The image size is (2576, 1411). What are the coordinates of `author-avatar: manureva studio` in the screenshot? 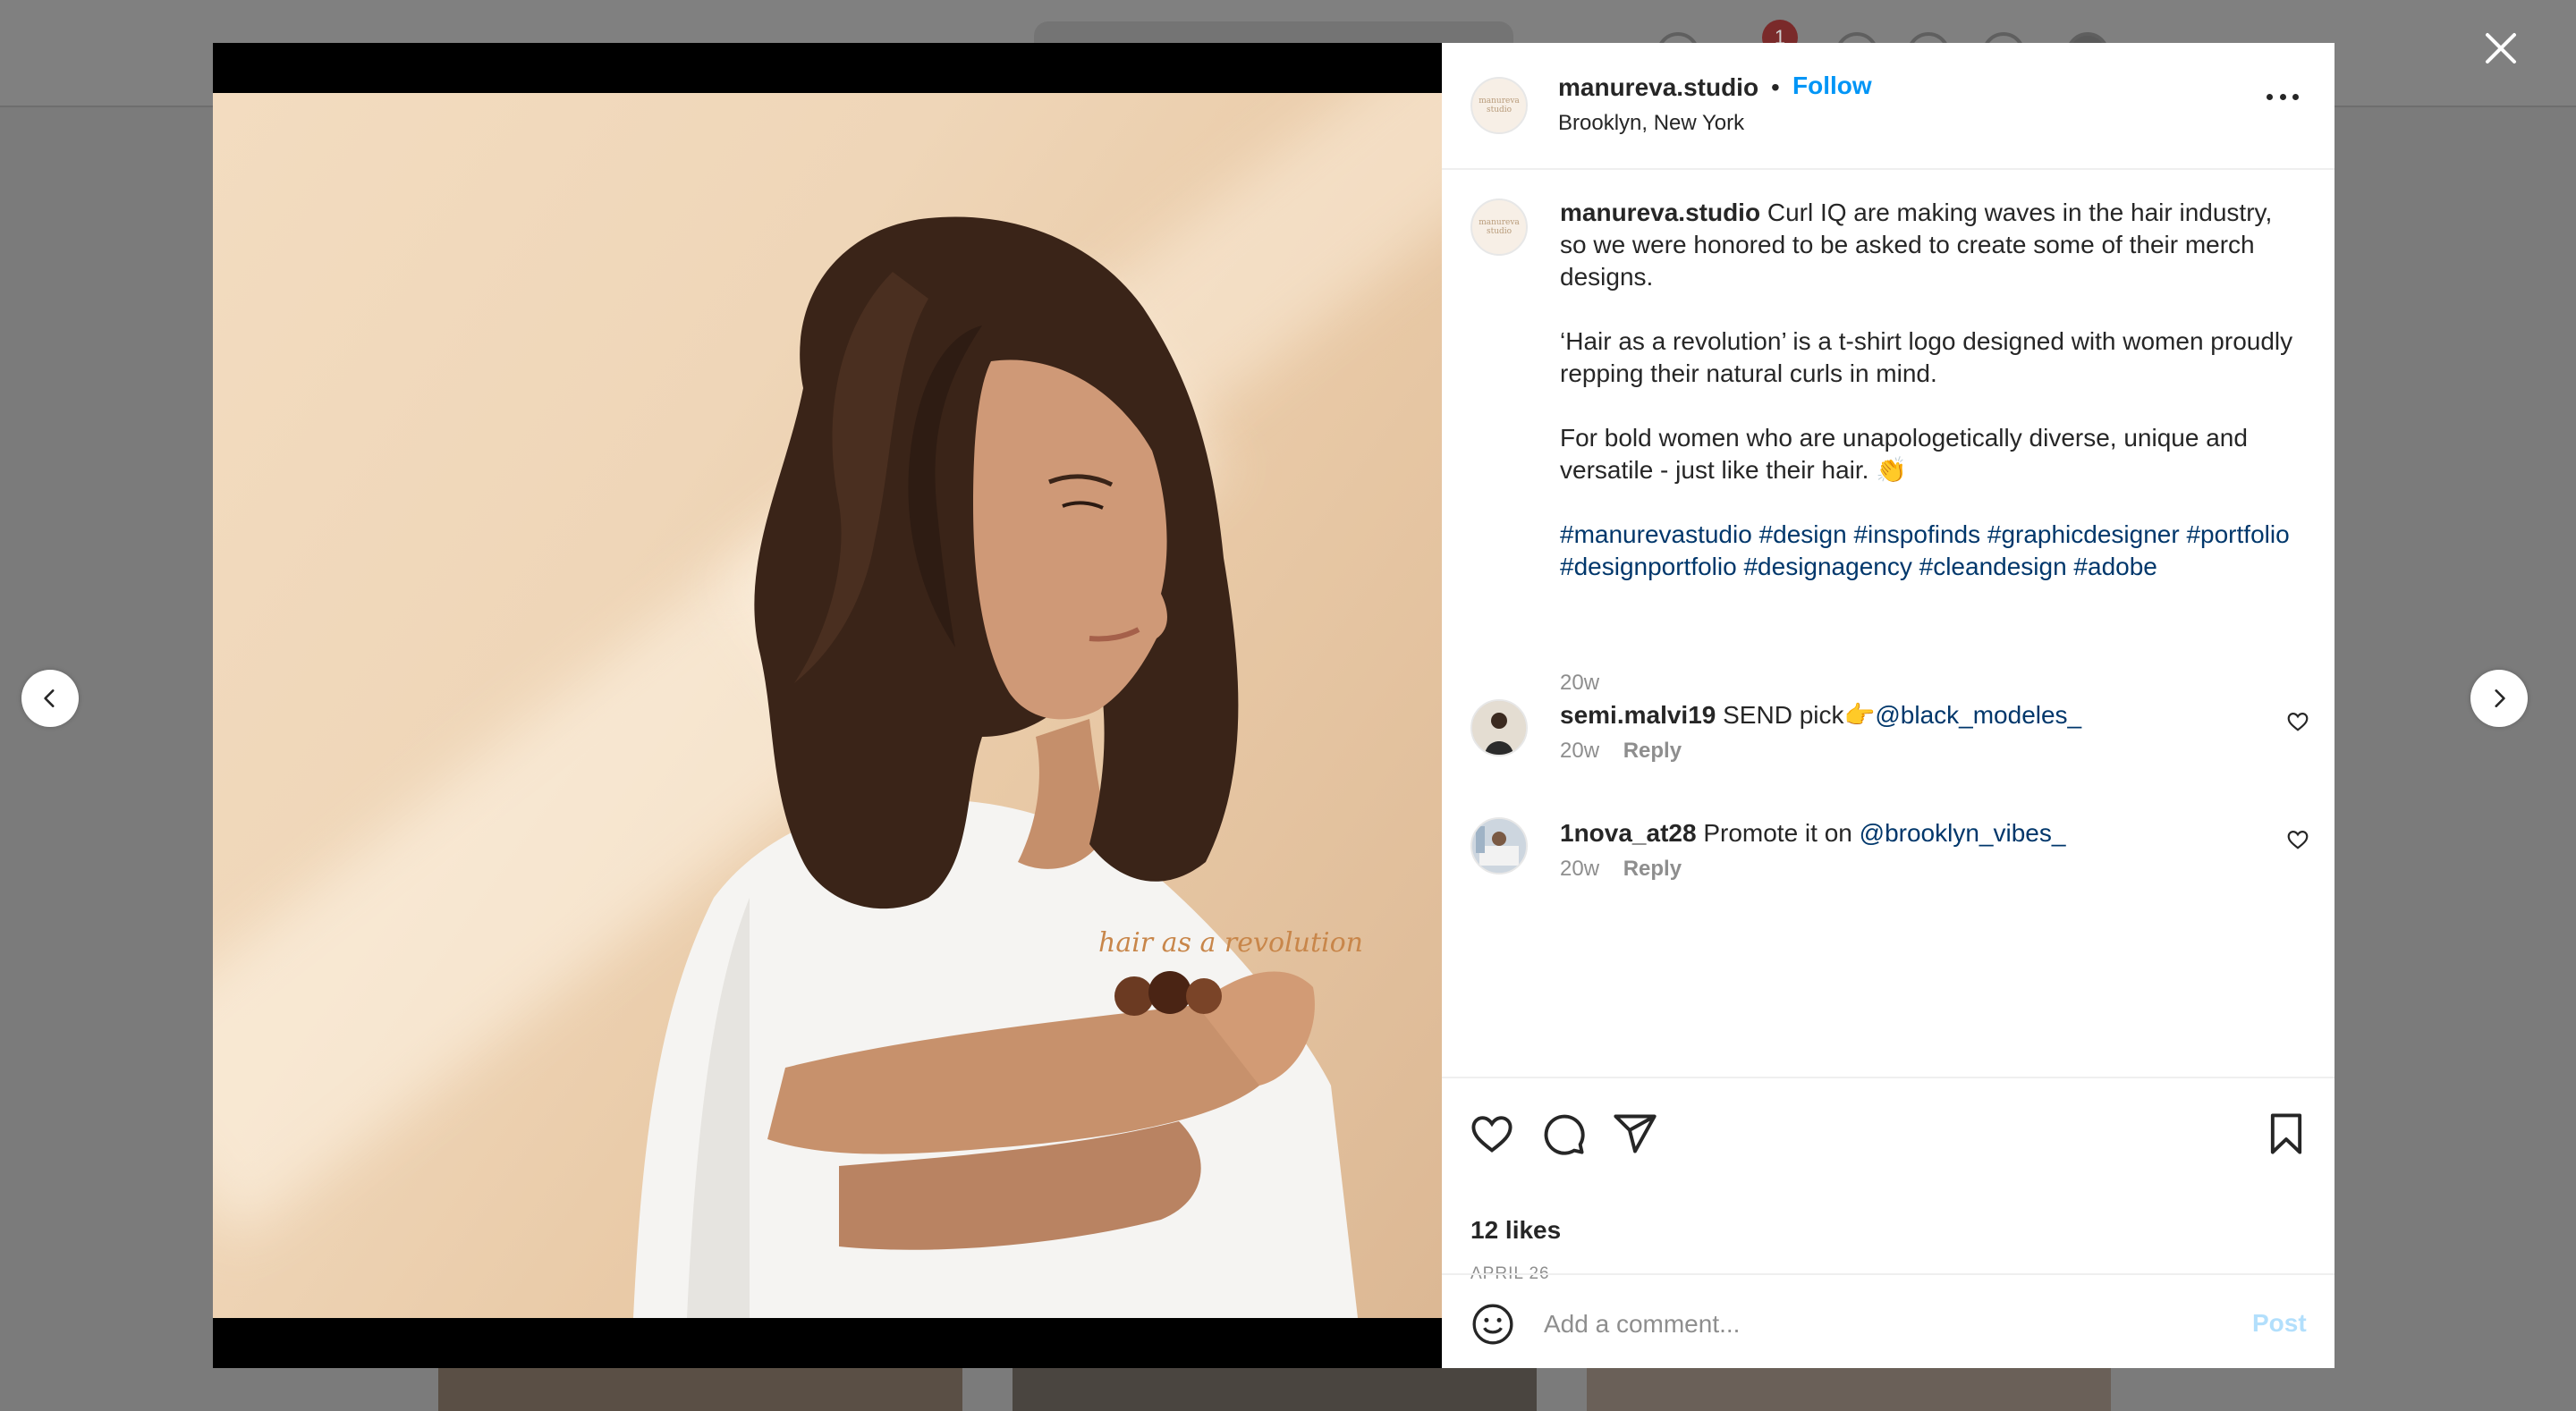 It's located at (1499, 106).